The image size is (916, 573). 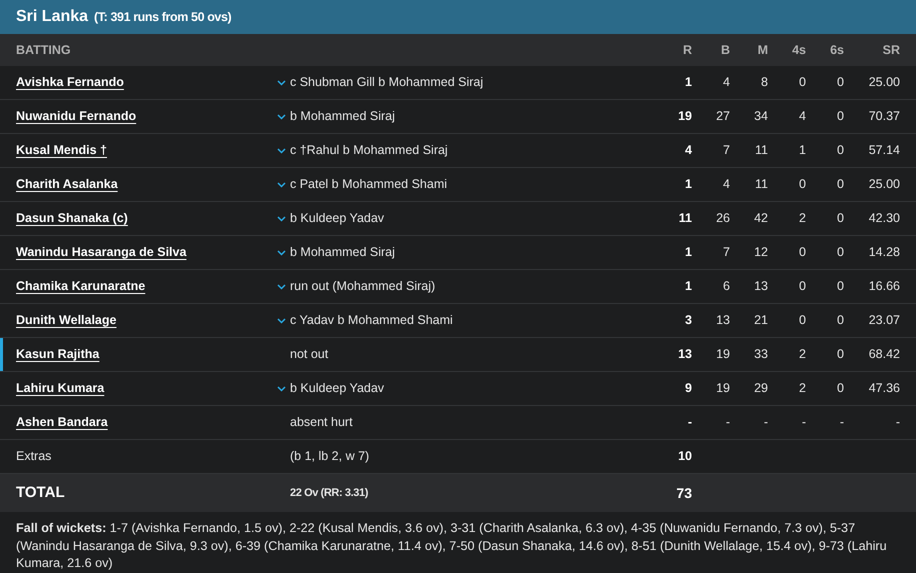 I want to click on stat-cell-text: 42, so click(x=760, y=219).